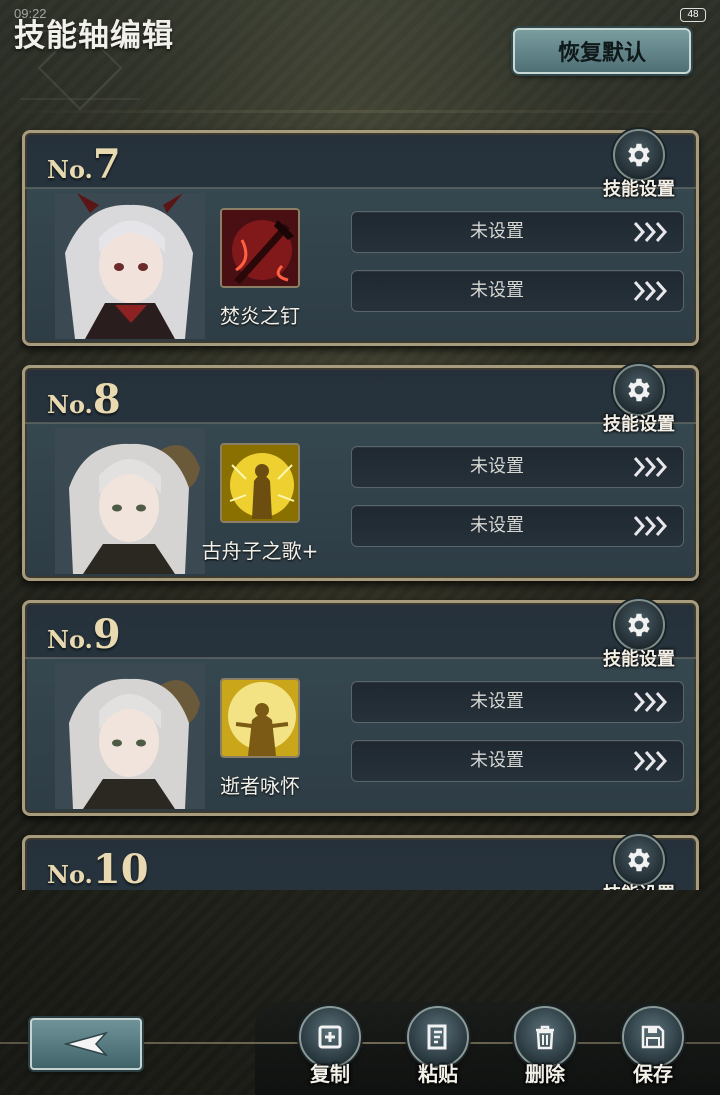  Describe the element at coordinates (260, 786) in the screenshot. I see `skill-name: 逝者咏怀` at that location.